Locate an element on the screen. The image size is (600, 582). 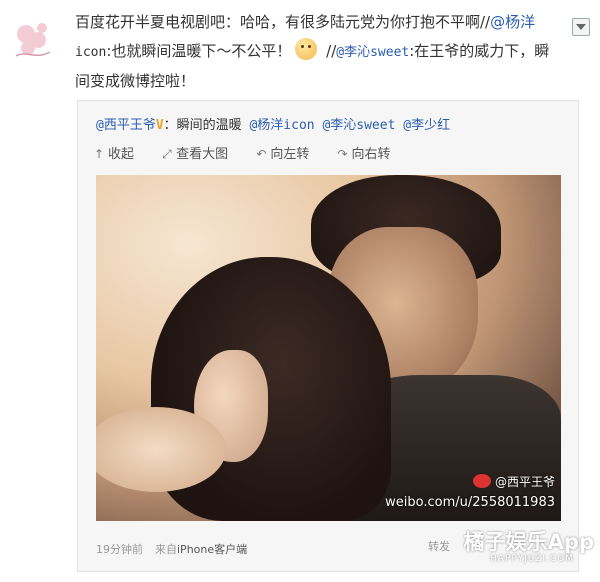
timestamp: 19分钟前 is located at coordinates (119, 549).